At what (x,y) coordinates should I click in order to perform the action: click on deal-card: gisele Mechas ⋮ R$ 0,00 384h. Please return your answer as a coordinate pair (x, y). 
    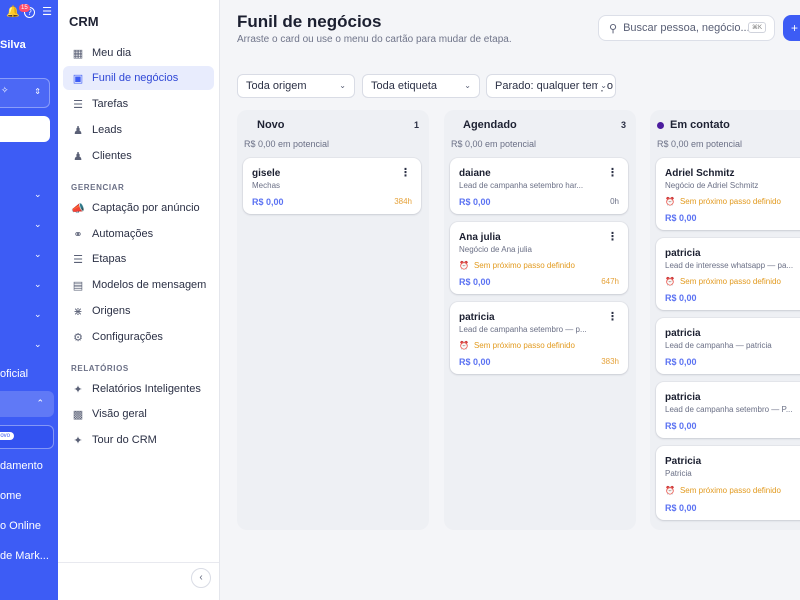
    Looking at the image, I should click on (332, 186).